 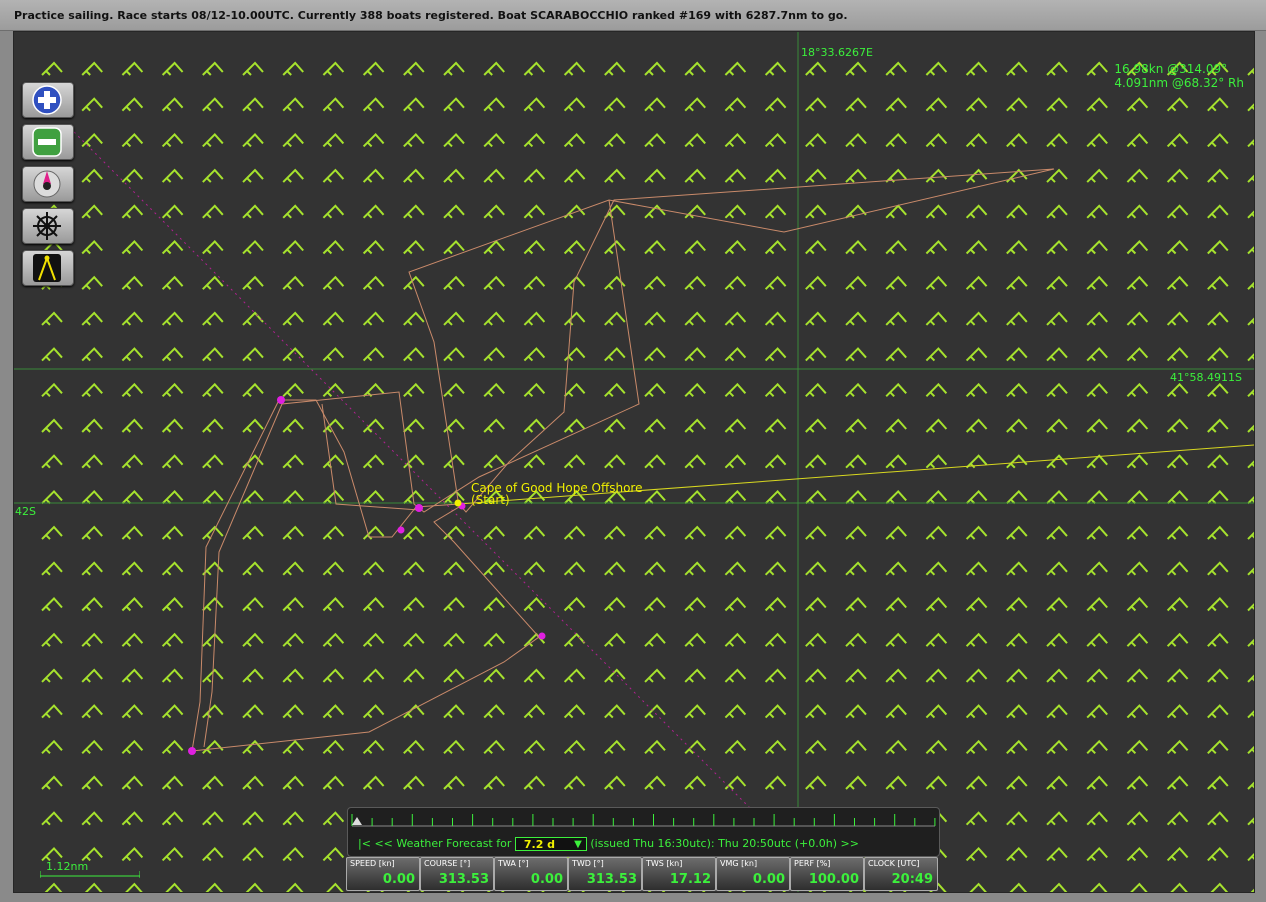 I want to click on gauge-value: 0.00, so click(x=398, y=879).